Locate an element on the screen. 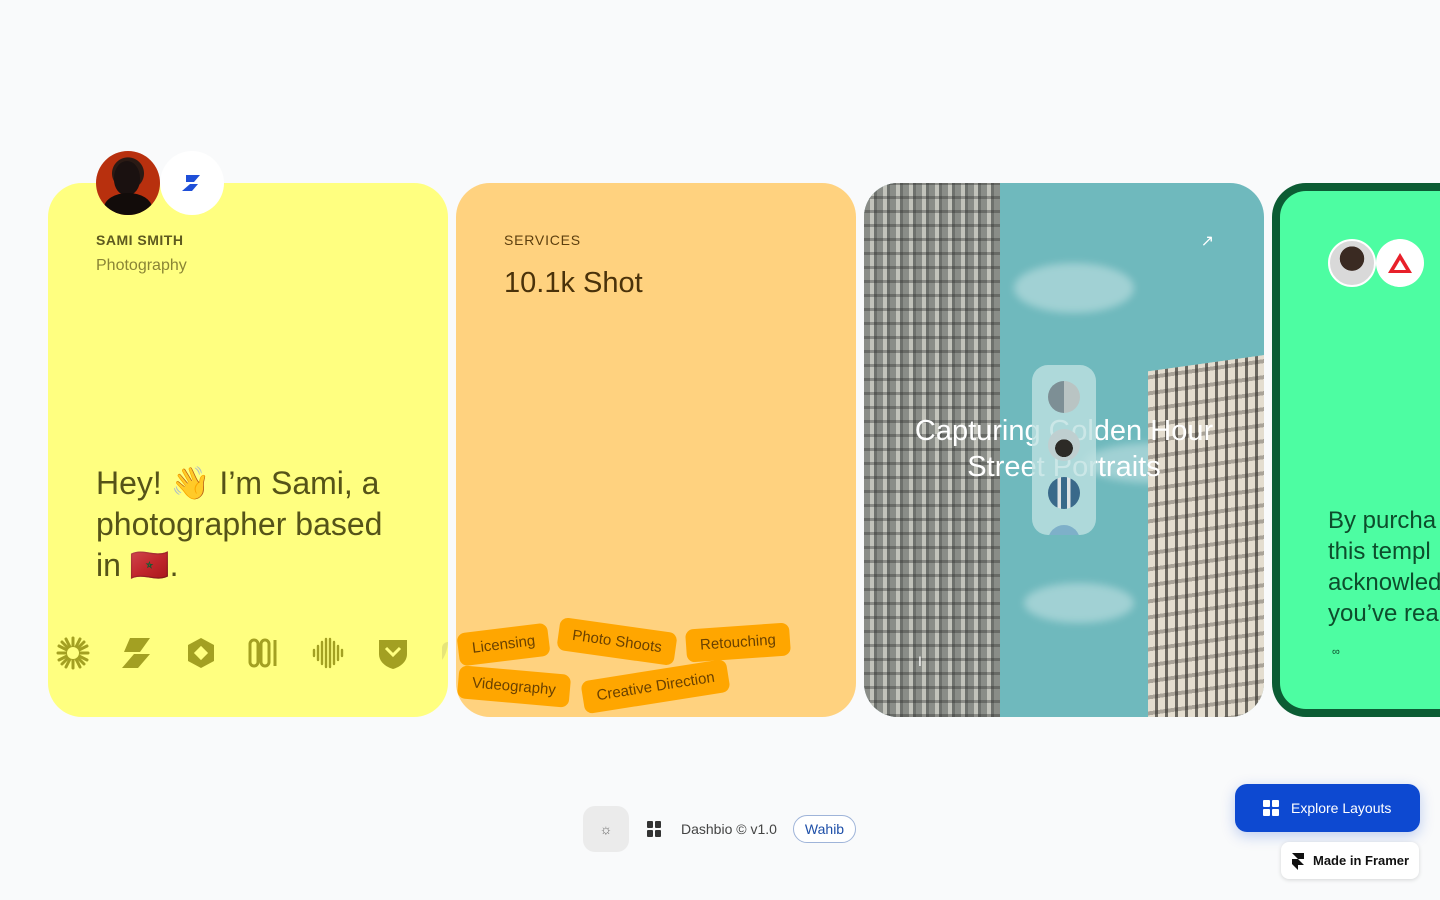  made-in-framer-badge: Made in Framer is located at coordinates (1350, 860).